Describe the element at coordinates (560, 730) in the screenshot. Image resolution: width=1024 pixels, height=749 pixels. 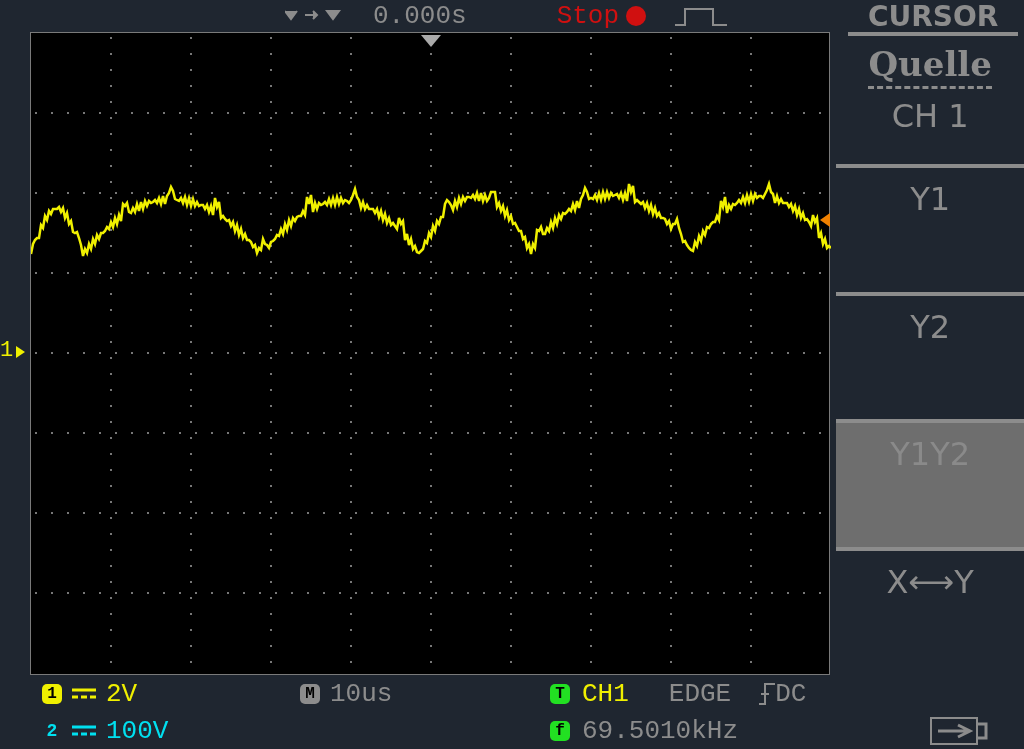
I see `frequency-badge: f` at that location.